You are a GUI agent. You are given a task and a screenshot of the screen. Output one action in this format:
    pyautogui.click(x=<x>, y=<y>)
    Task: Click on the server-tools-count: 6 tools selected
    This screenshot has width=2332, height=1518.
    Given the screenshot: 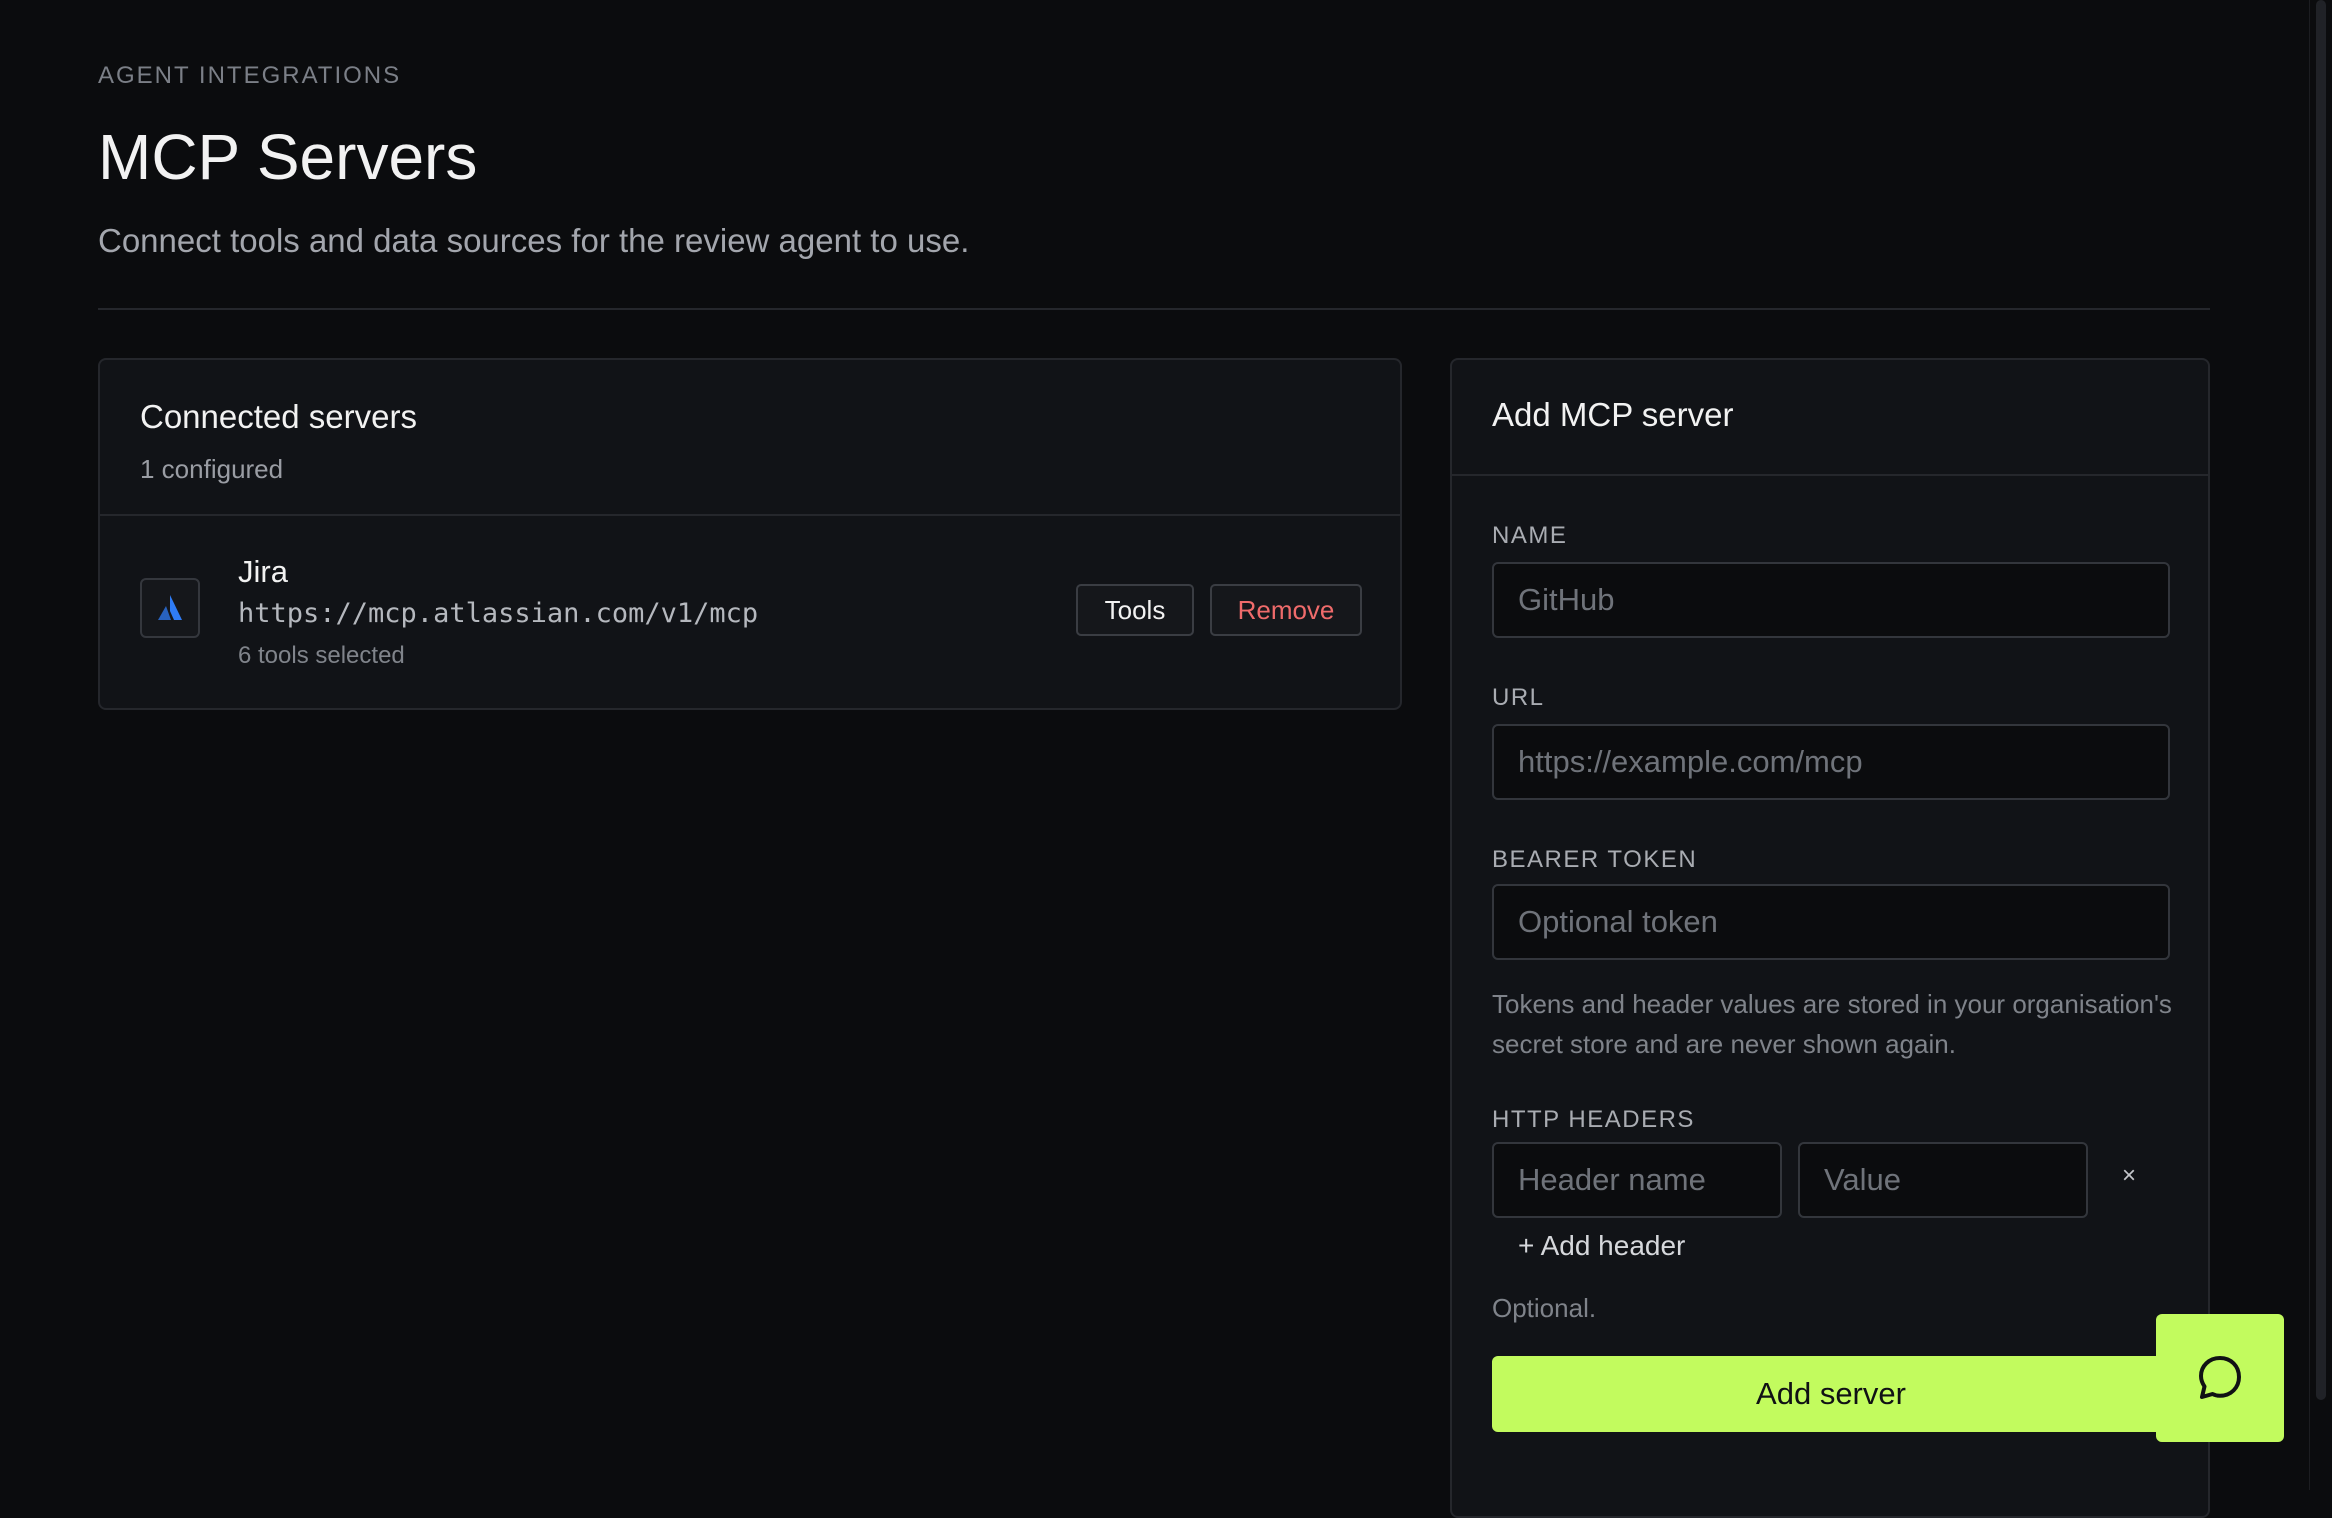 What is the action you would take?
    pyautogui.click(x=321, y=655)
    